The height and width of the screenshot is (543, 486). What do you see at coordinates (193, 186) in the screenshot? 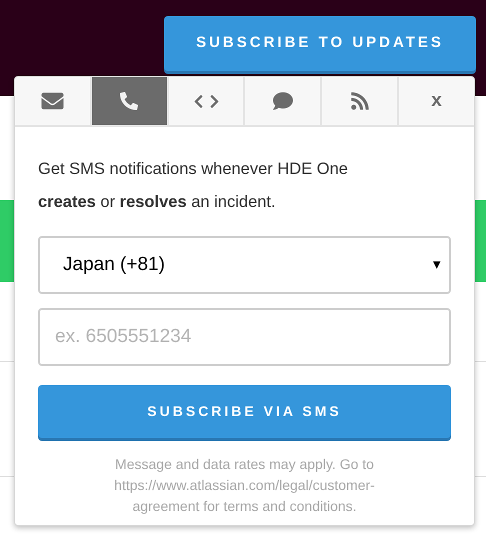
I see `intro-text: Get SMS notifications whenever HDE One creates or resolves an incident.` at bounding box center [193, 186].